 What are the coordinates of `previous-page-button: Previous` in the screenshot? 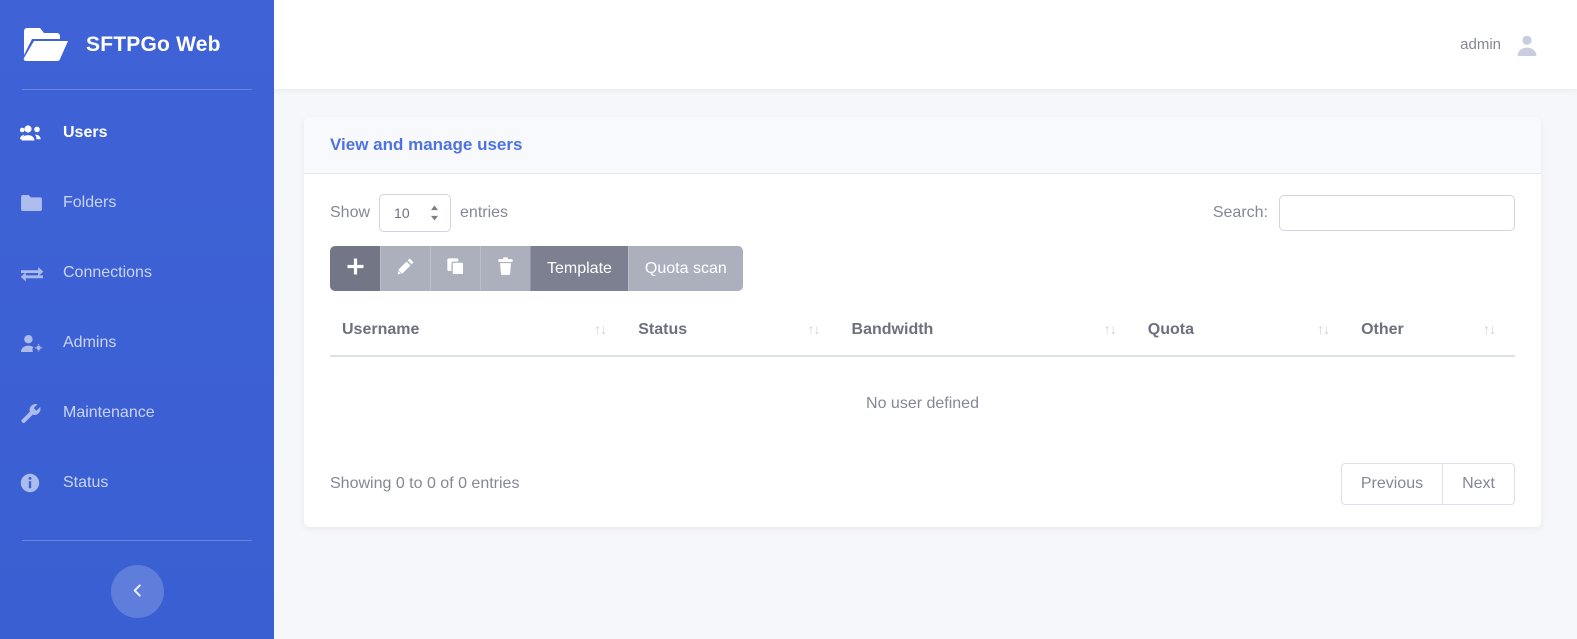 It's located at (1392, 484).